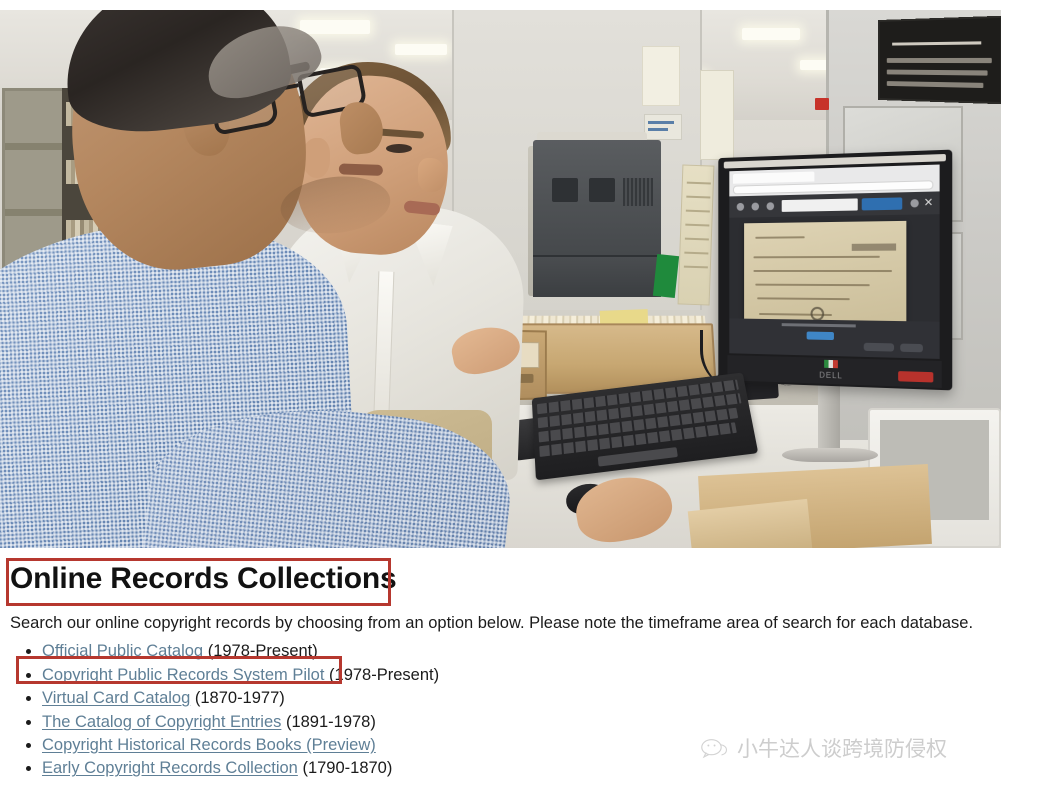 This screenshot has width=1053, height=794. Describe the element at coordinates (161, 722) in the screenshot. I see `record-link-catalog-of-copyright-entries: The Catalog of Copyright Entries` at that location.